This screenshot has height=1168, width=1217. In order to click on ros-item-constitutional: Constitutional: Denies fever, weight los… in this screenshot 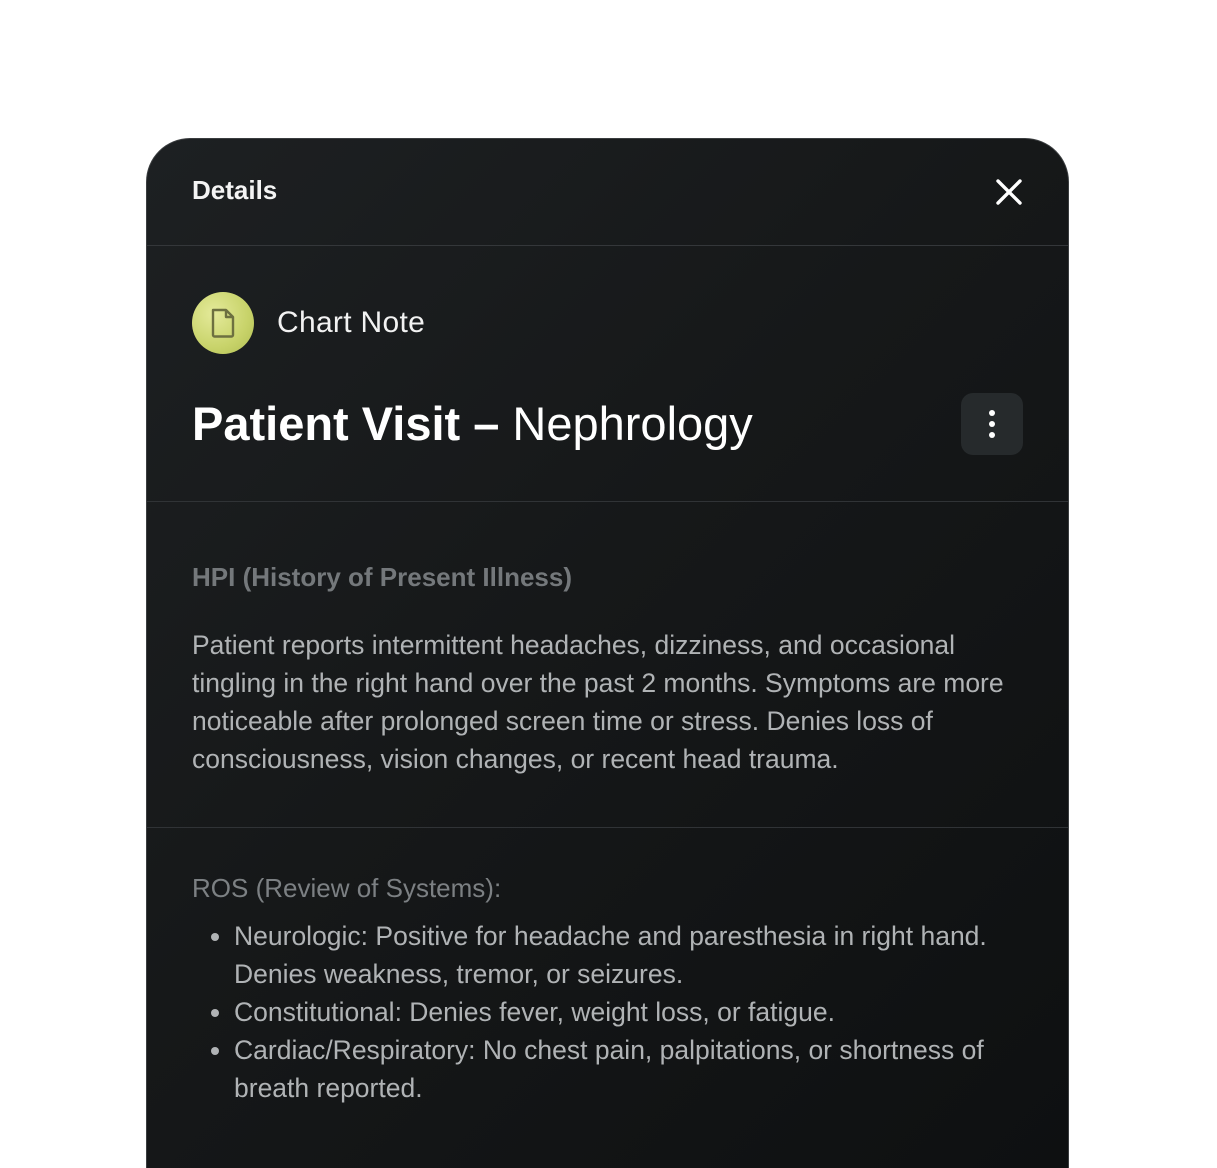, I will do `click(633, 1012)`.